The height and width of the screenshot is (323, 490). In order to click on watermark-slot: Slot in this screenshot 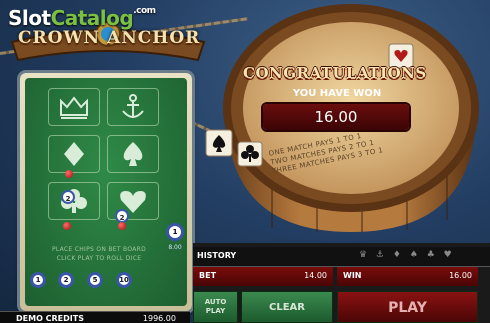, I will do `click(29, 18)`.